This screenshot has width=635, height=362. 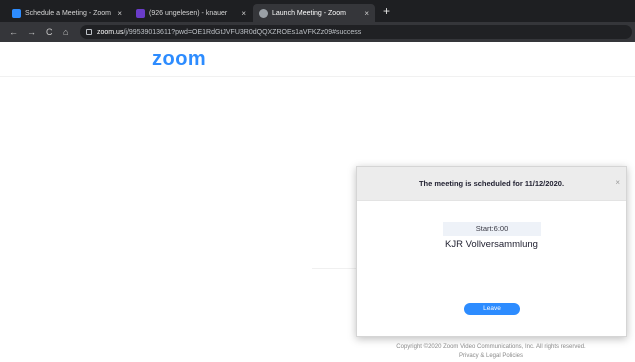 What do you see at coordinates (179, 59) in the screenshot?
I see `zoom-logo: zoom` at bounding box center [179, 59].